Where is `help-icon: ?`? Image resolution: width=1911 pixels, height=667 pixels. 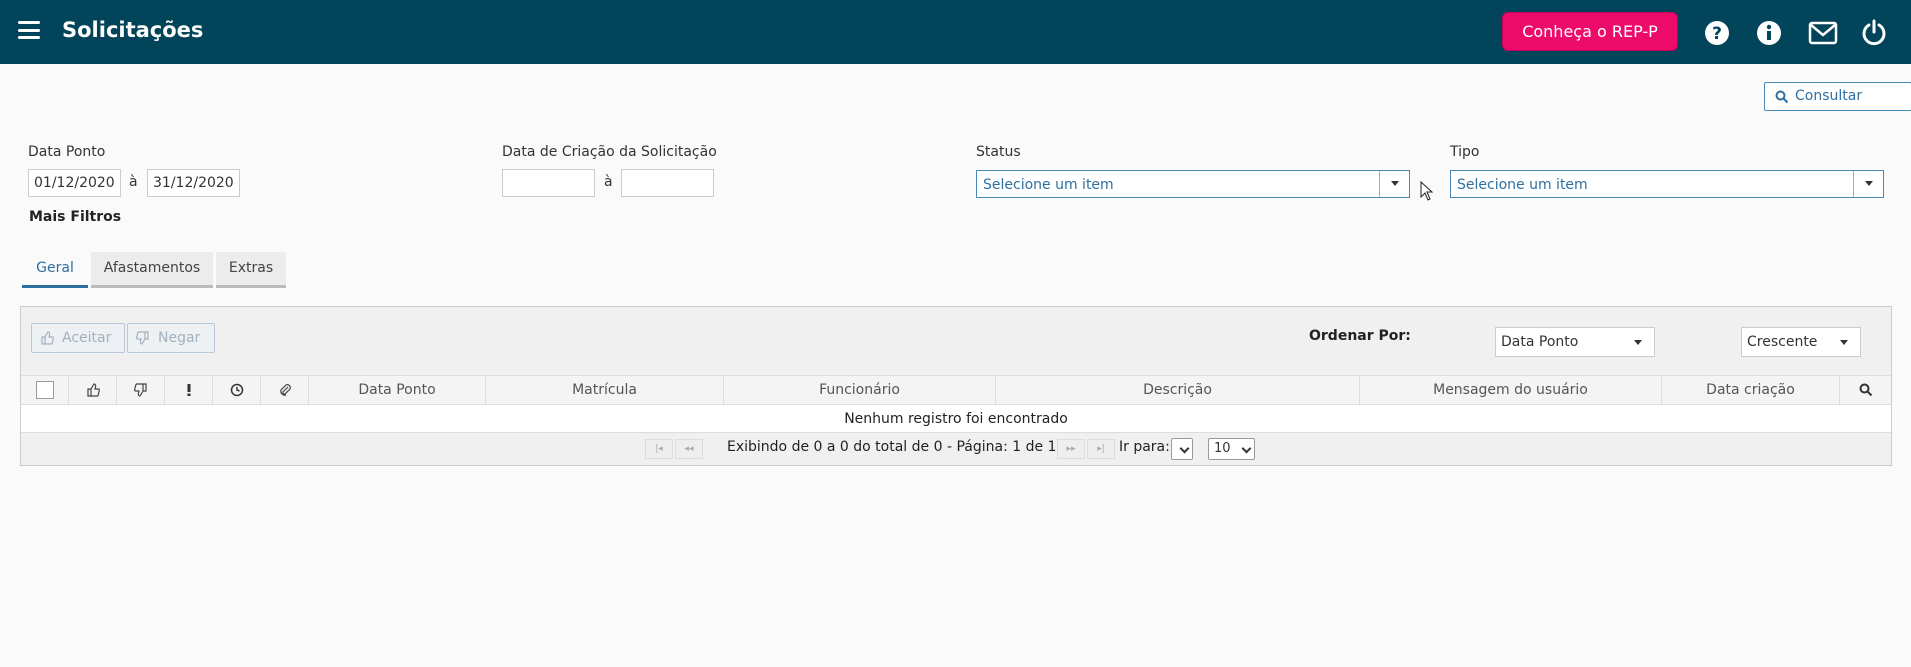 help-icon: ? is located at coordinates (1717, 33).